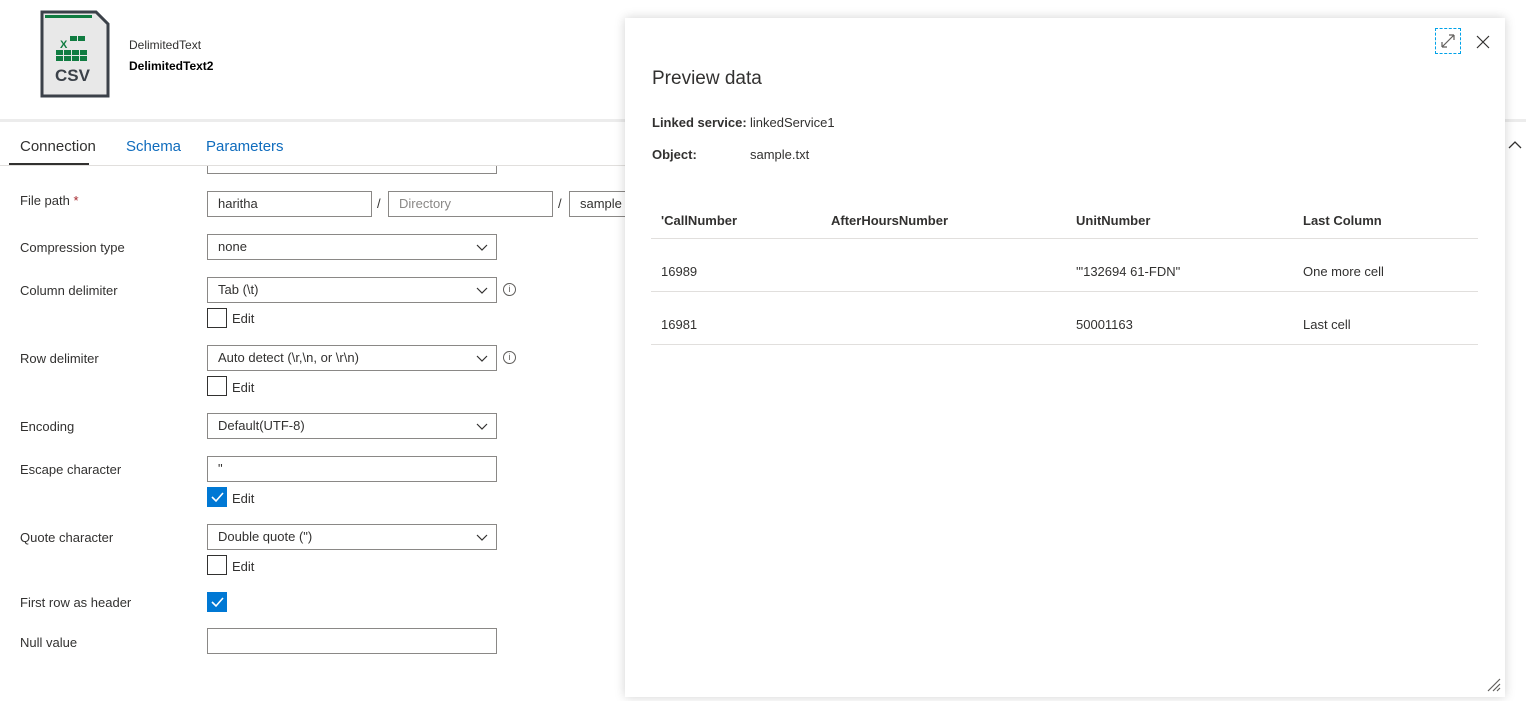 The image size is (1526, 701). What do you see at coordinates (1113, 220) in the screenshot?
I see `column-header: UnitNumber` at bounding box center [1113, 220].